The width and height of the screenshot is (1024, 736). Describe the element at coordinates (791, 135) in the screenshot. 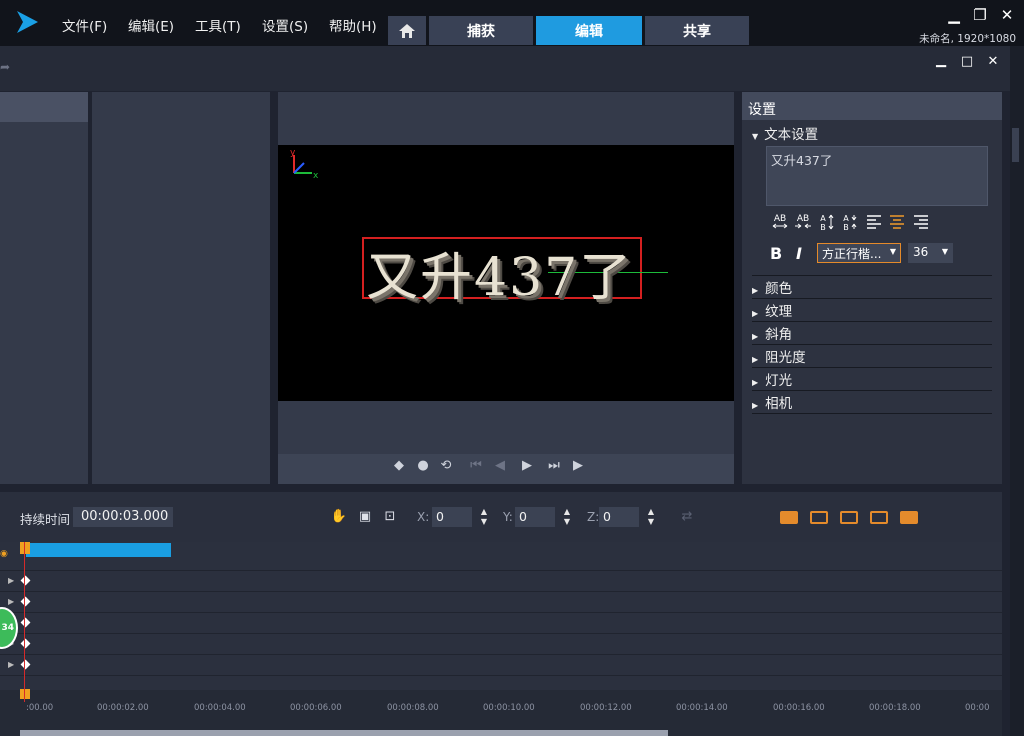

I see `text-settings-label: 文本设置` at that location.